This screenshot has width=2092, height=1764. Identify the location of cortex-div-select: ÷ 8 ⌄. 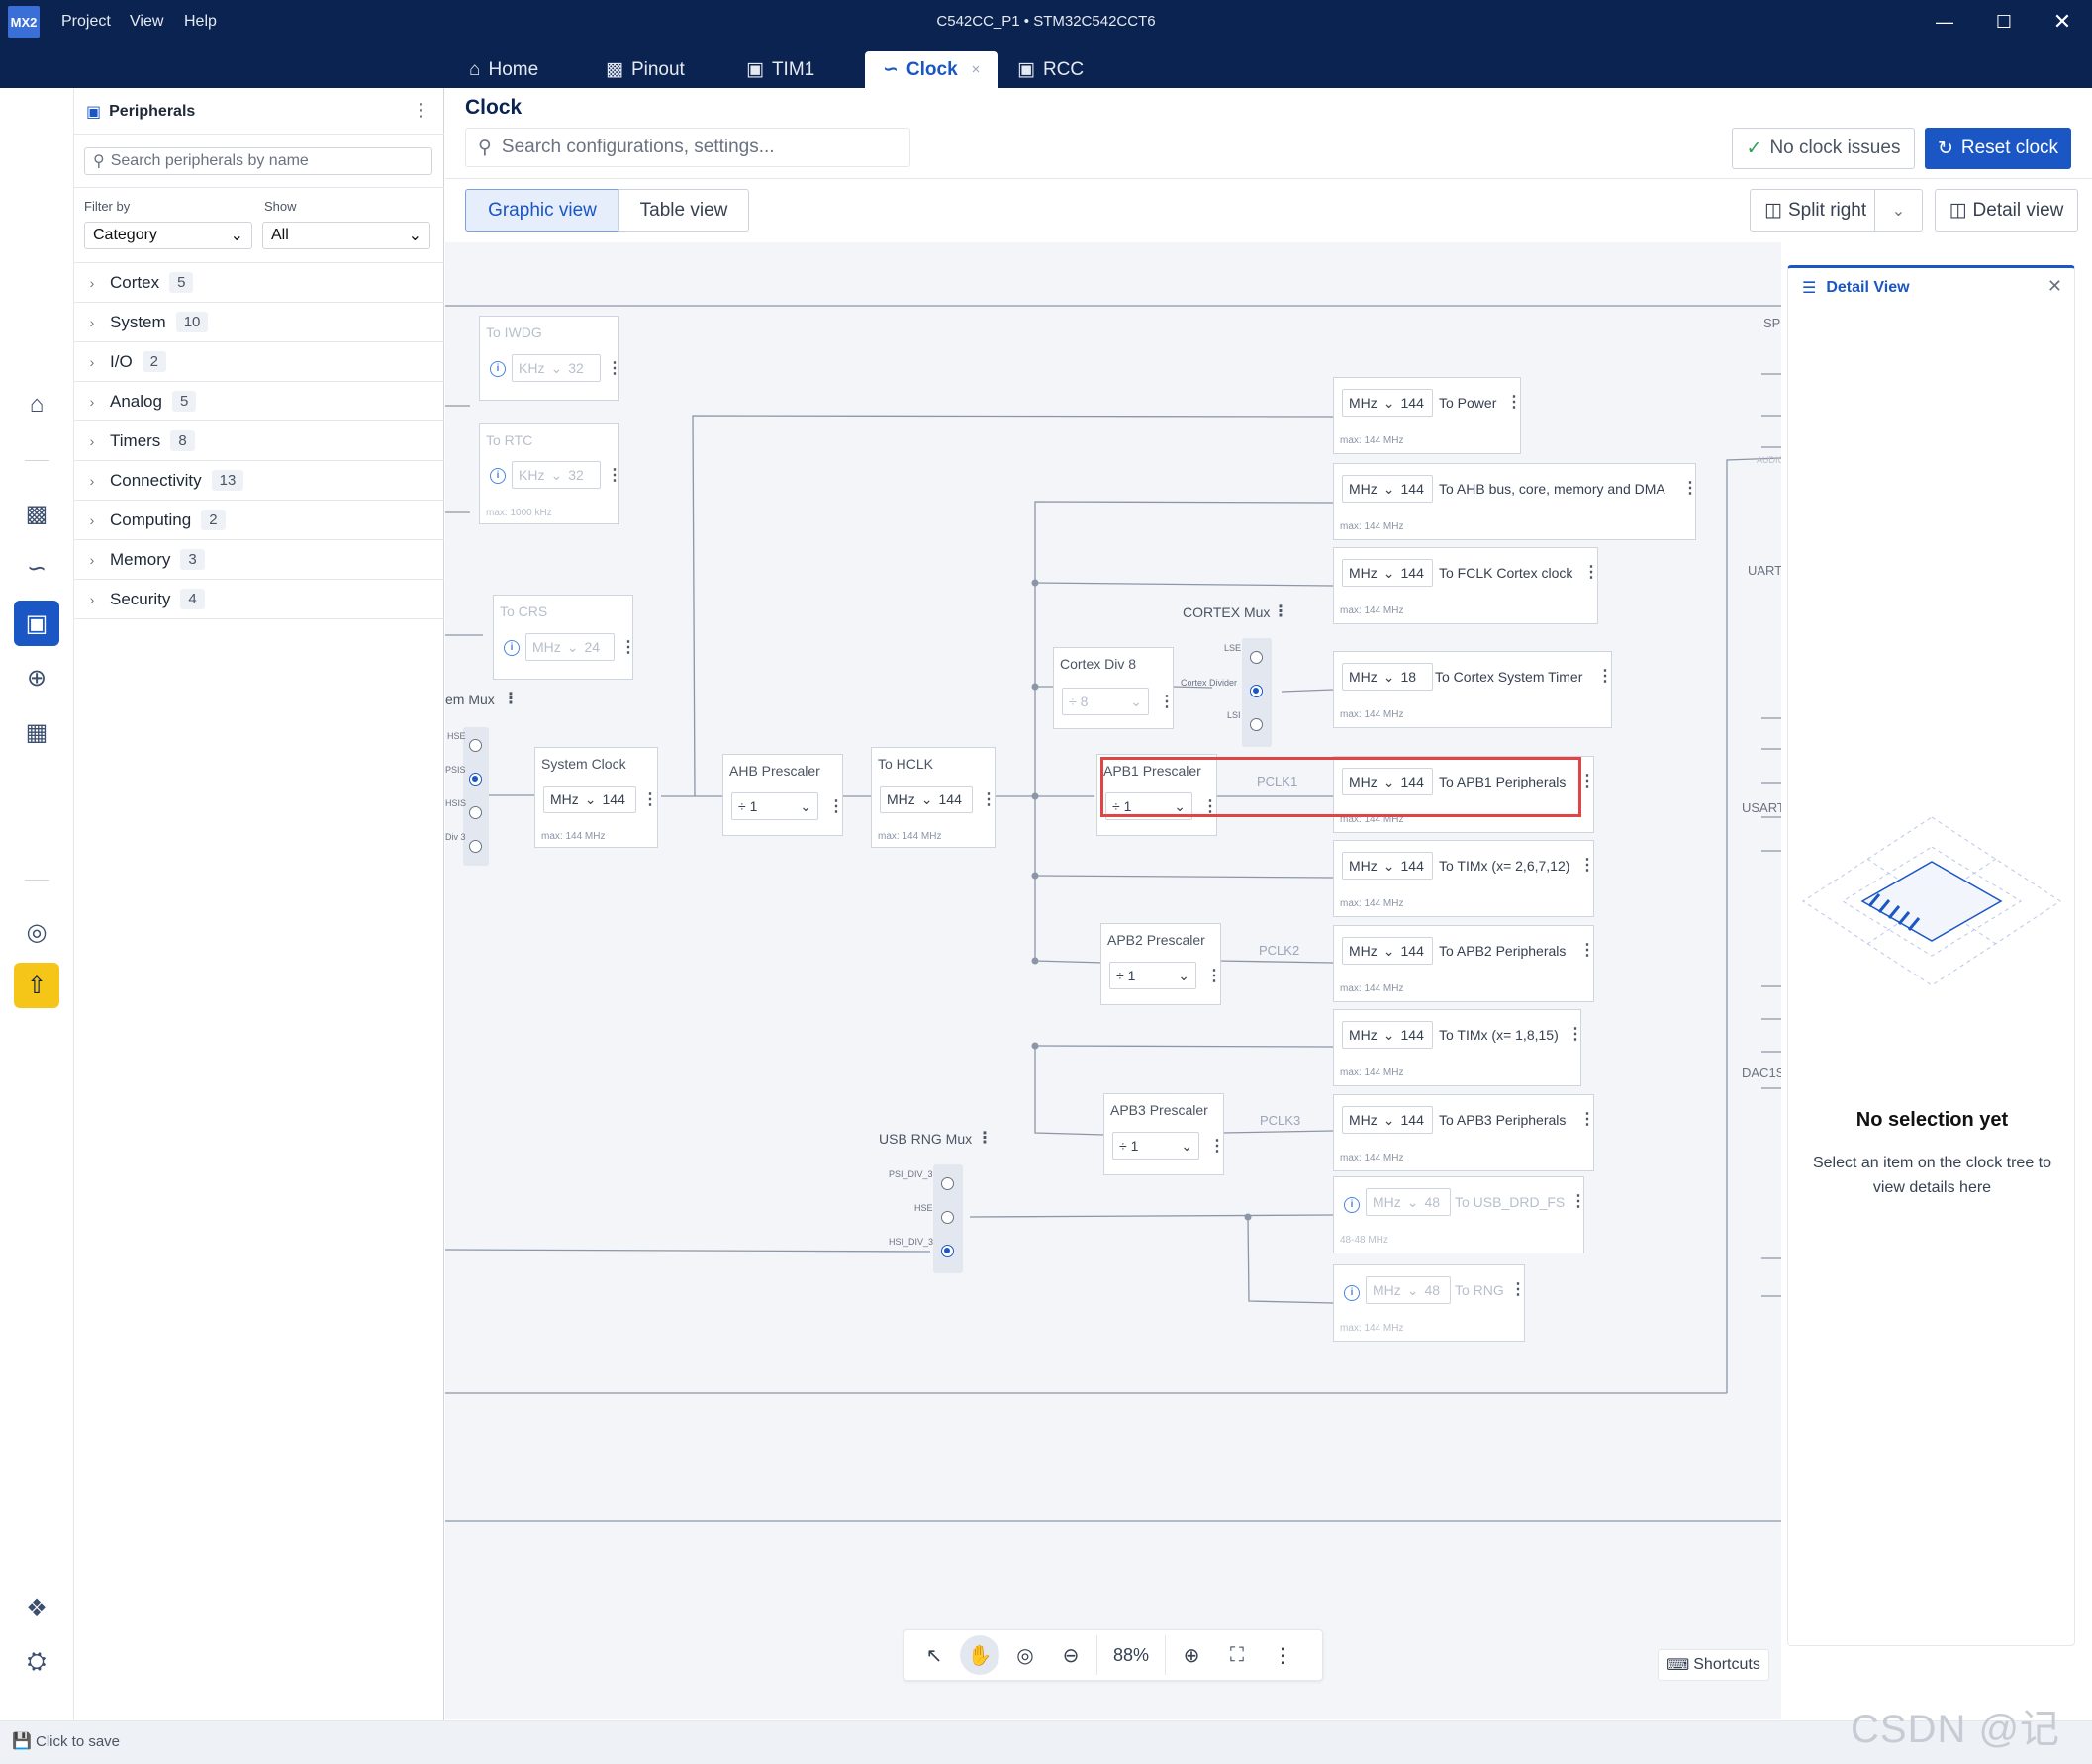
(1105, 701).